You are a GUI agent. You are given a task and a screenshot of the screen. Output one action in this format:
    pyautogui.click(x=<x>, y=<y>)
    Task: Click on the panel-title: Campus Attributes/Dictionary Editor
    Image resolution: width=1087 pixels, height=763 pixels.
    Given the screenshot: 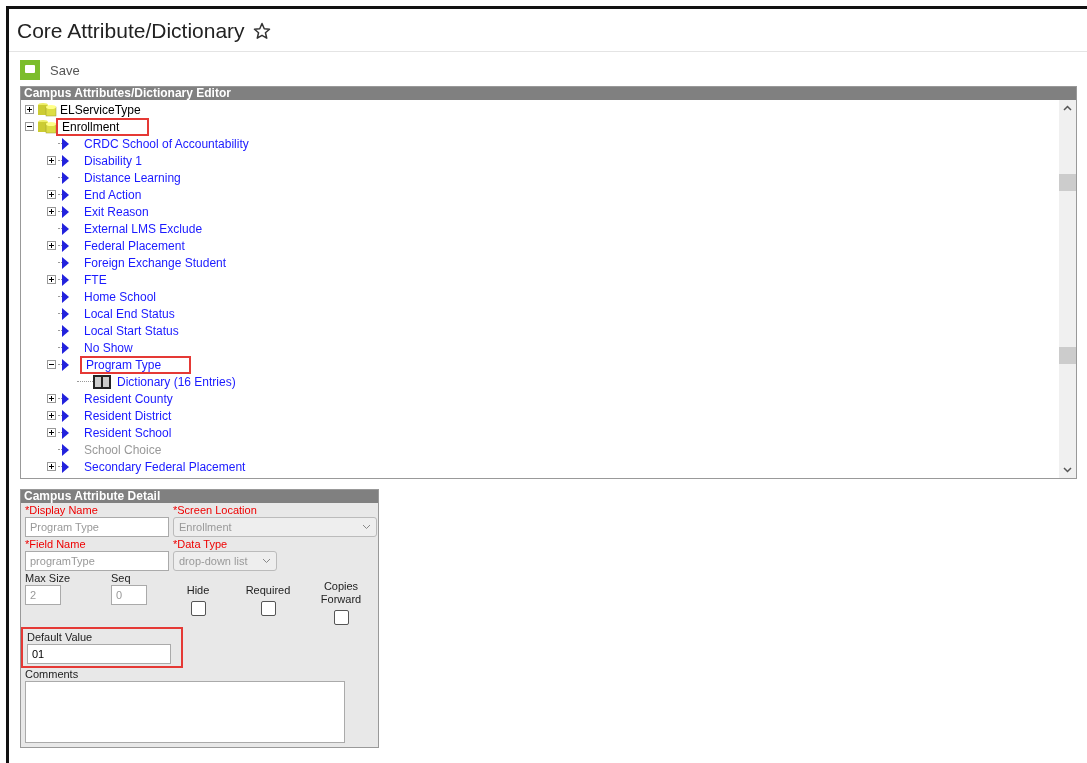 What is the action you would take?
    pyautogui.click(x=548, y=93)
    